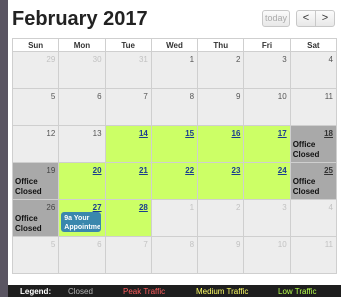 Image resolution: width=341 pixels, height=297 pixels. What do you see at coordinates (313, 45) in the screenshot?
I see `weekday-header: Sat` at bounding box center [313, 45].